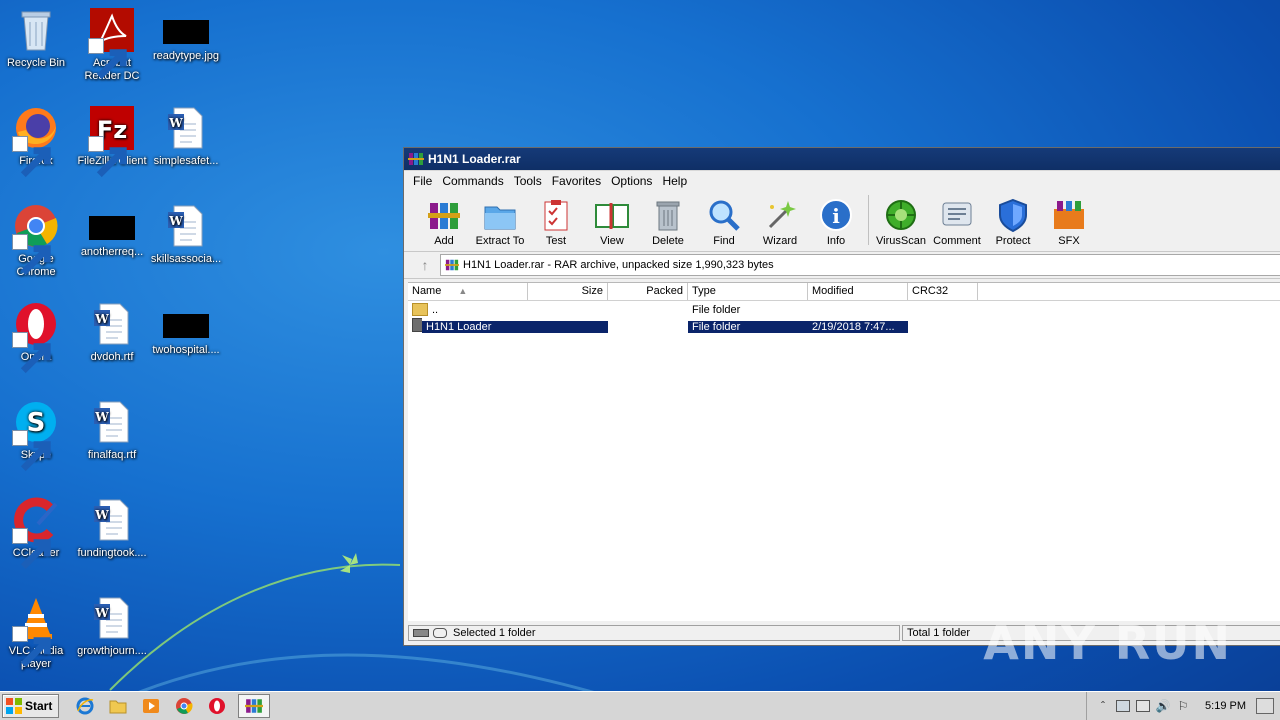 The height and width of the screenshot is (720, 1280). What do you see at coordinates (836, 215) in the screenshot?
I see `info-icon: i` at bounding box center [836, 215].